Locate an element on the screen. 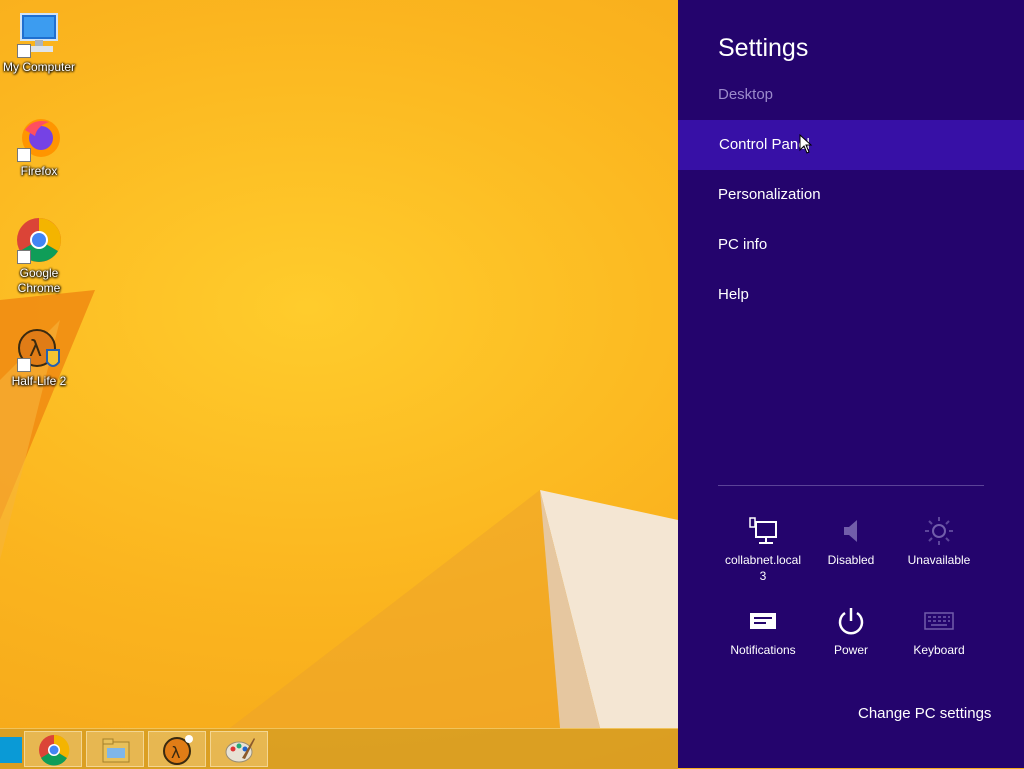  charm-context-label: Desktop is located at coordinates (746, 94).